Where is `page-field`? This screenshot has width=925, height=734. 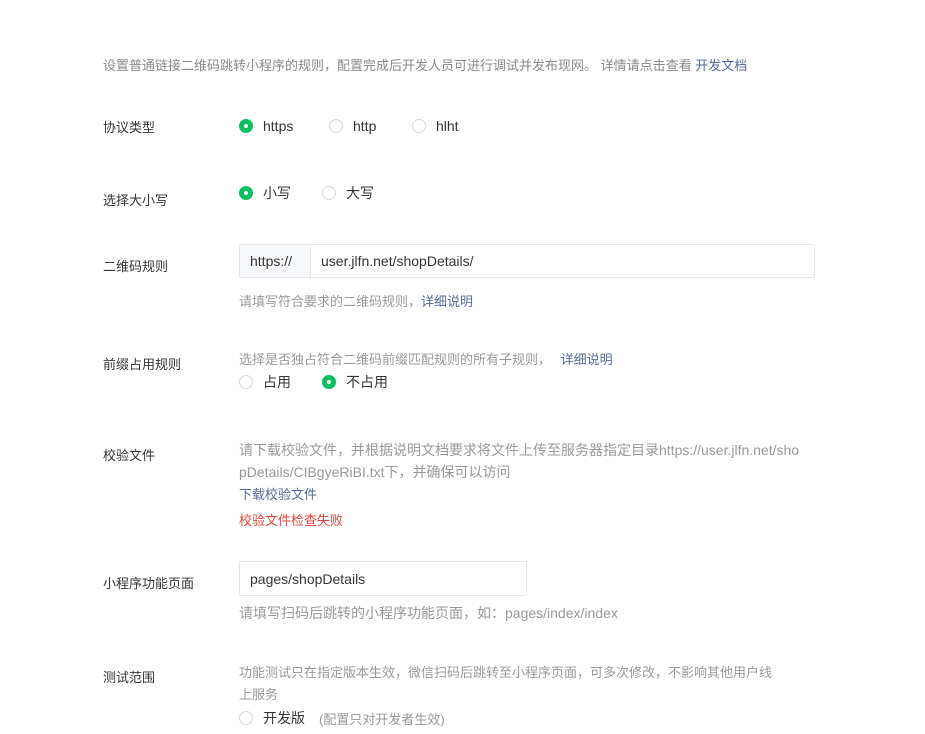
page-field is located at coordinates (383, 578).